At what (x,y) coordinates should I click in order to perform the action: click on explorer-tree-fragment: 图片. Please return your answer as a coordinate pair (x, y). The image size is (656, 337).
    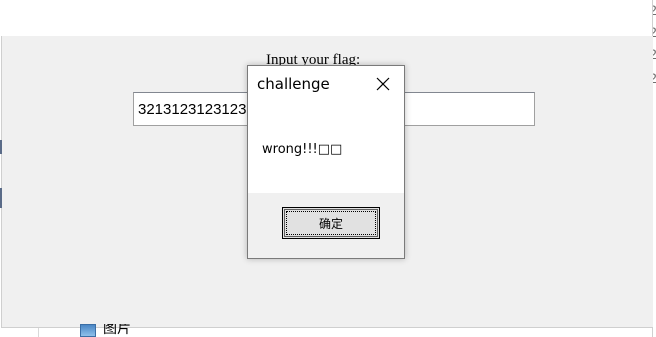
    Looking at the image, I should click on (326, 330).